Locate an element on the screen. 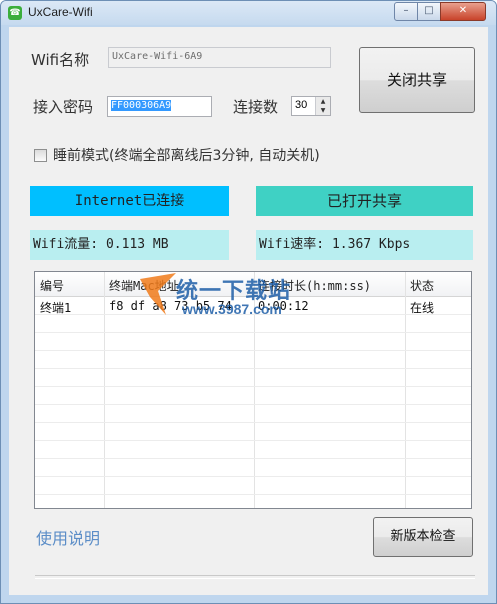 This screenshot has width=497, height=604. title-bar: ☎ UxCare-Wifi – □ ✕ is located at coordinates (248, 13).